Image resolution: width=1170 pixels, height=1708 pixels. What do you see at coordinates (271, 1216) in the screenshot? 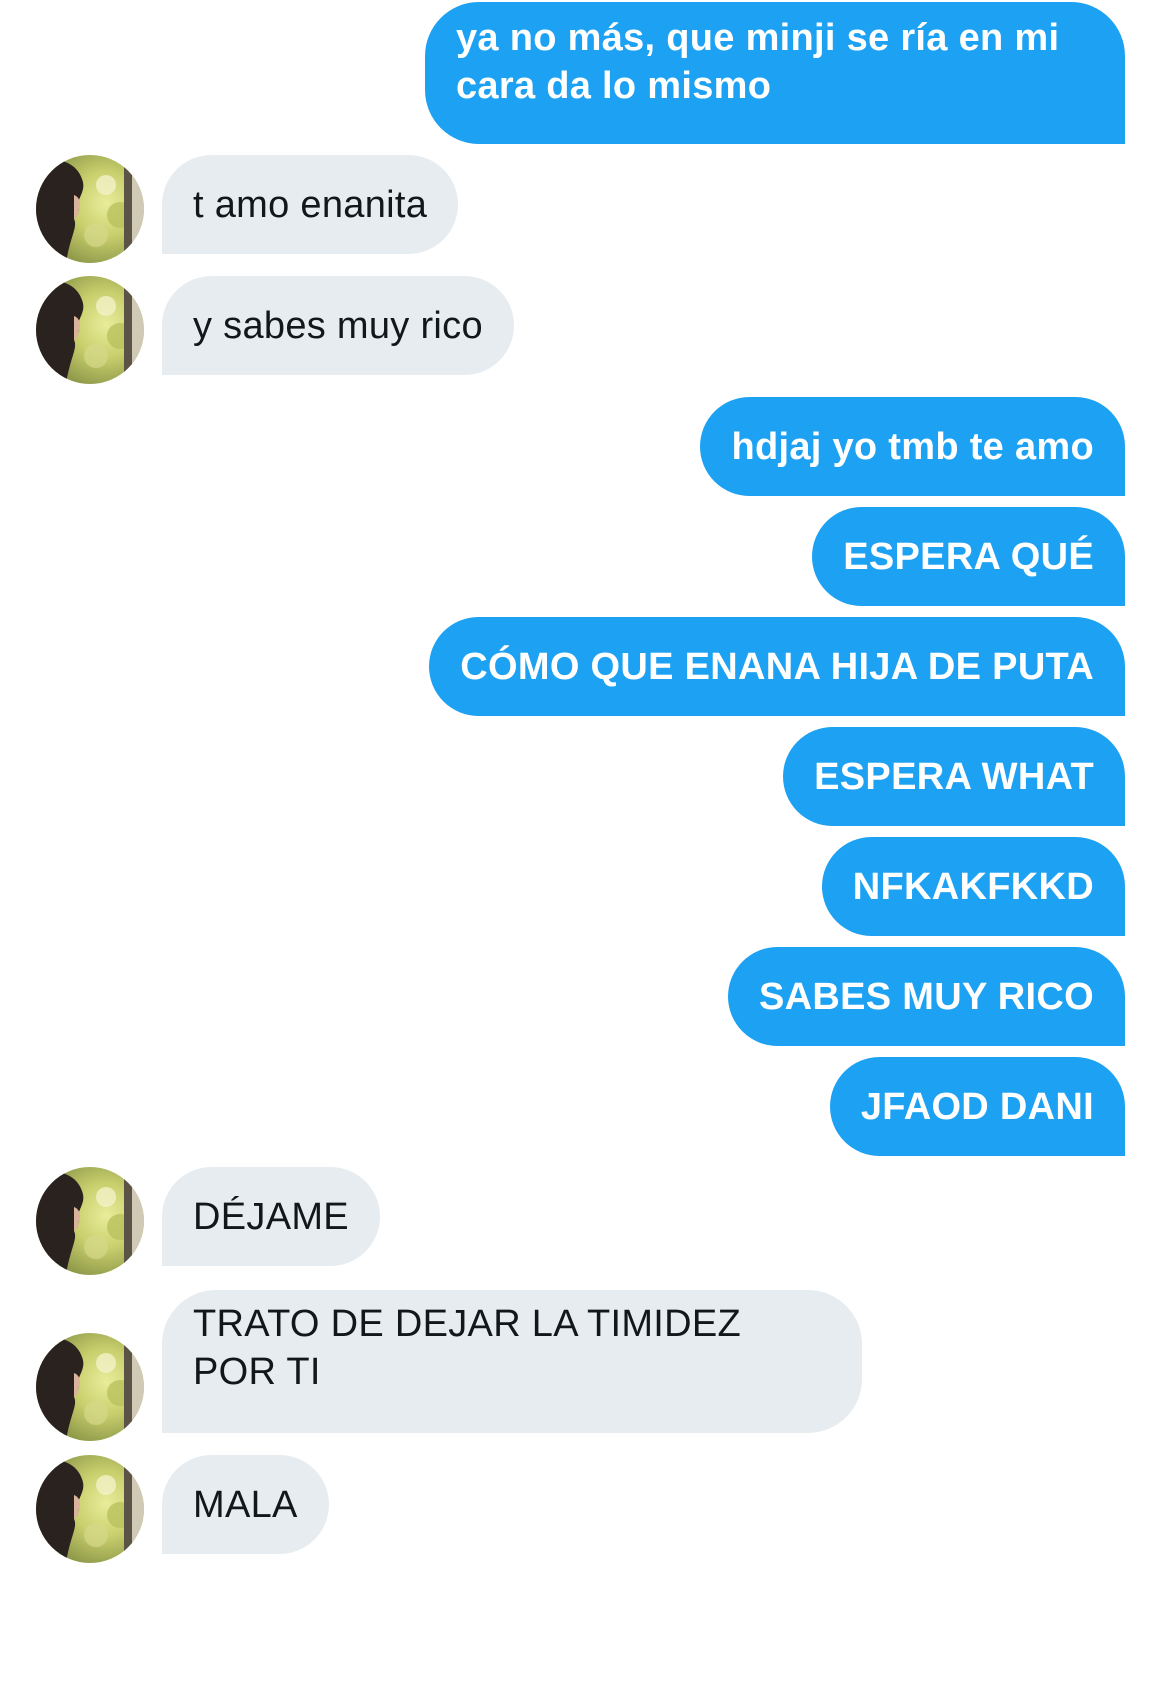
I see `received-message: DÉJAME` at bounding box center [271, 1216].